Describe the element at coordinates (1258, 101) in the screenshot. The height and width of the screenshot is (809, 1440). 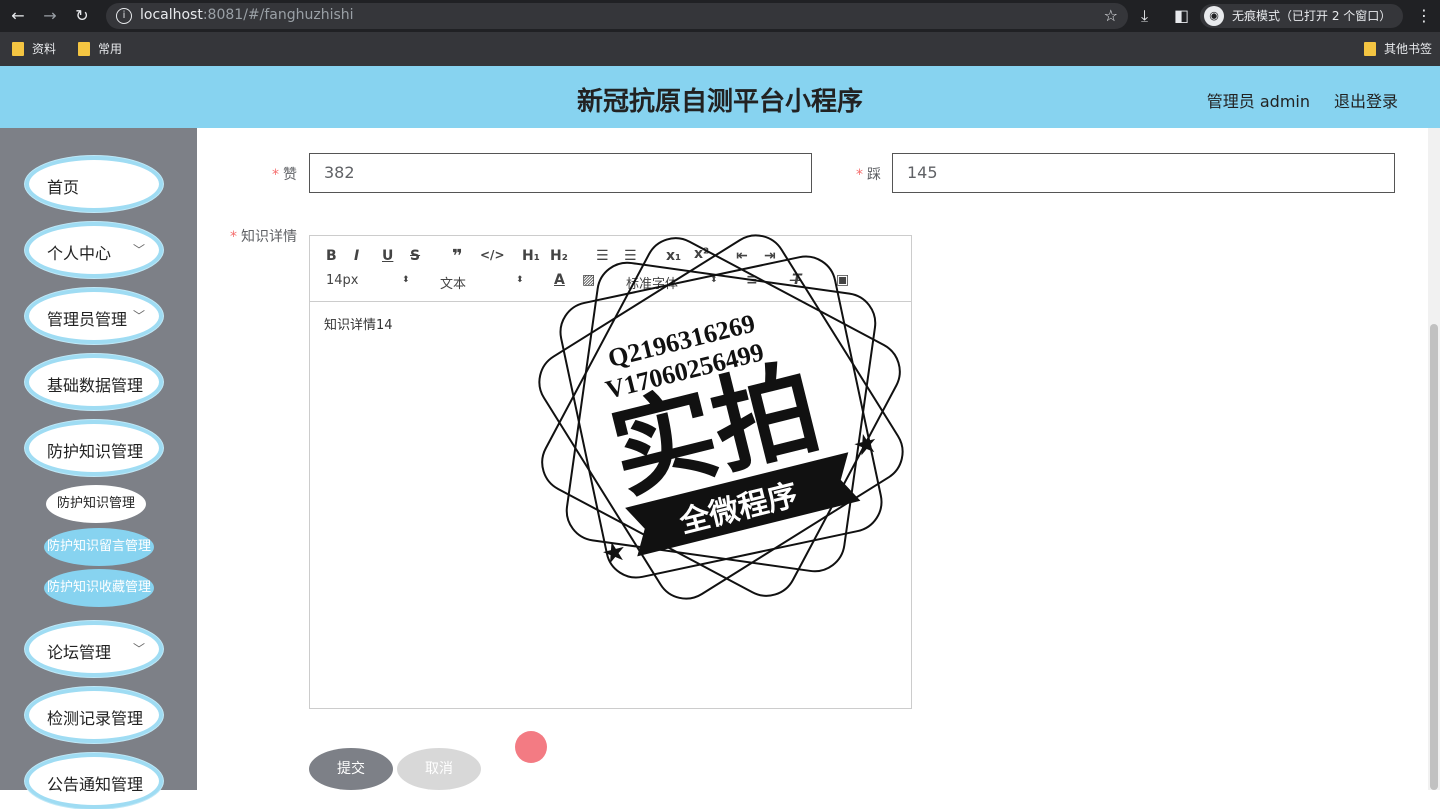
I see `header-user: 管理员 admin` at that location.